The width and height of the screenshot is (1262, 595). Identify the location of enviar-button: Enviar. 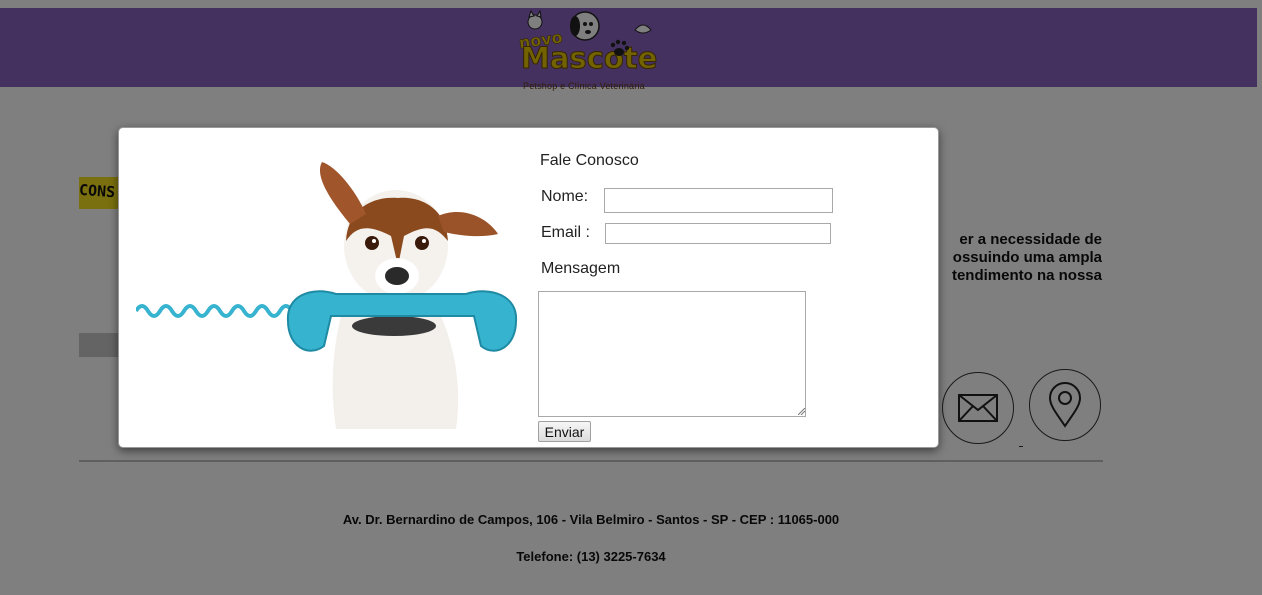
(564, 431).